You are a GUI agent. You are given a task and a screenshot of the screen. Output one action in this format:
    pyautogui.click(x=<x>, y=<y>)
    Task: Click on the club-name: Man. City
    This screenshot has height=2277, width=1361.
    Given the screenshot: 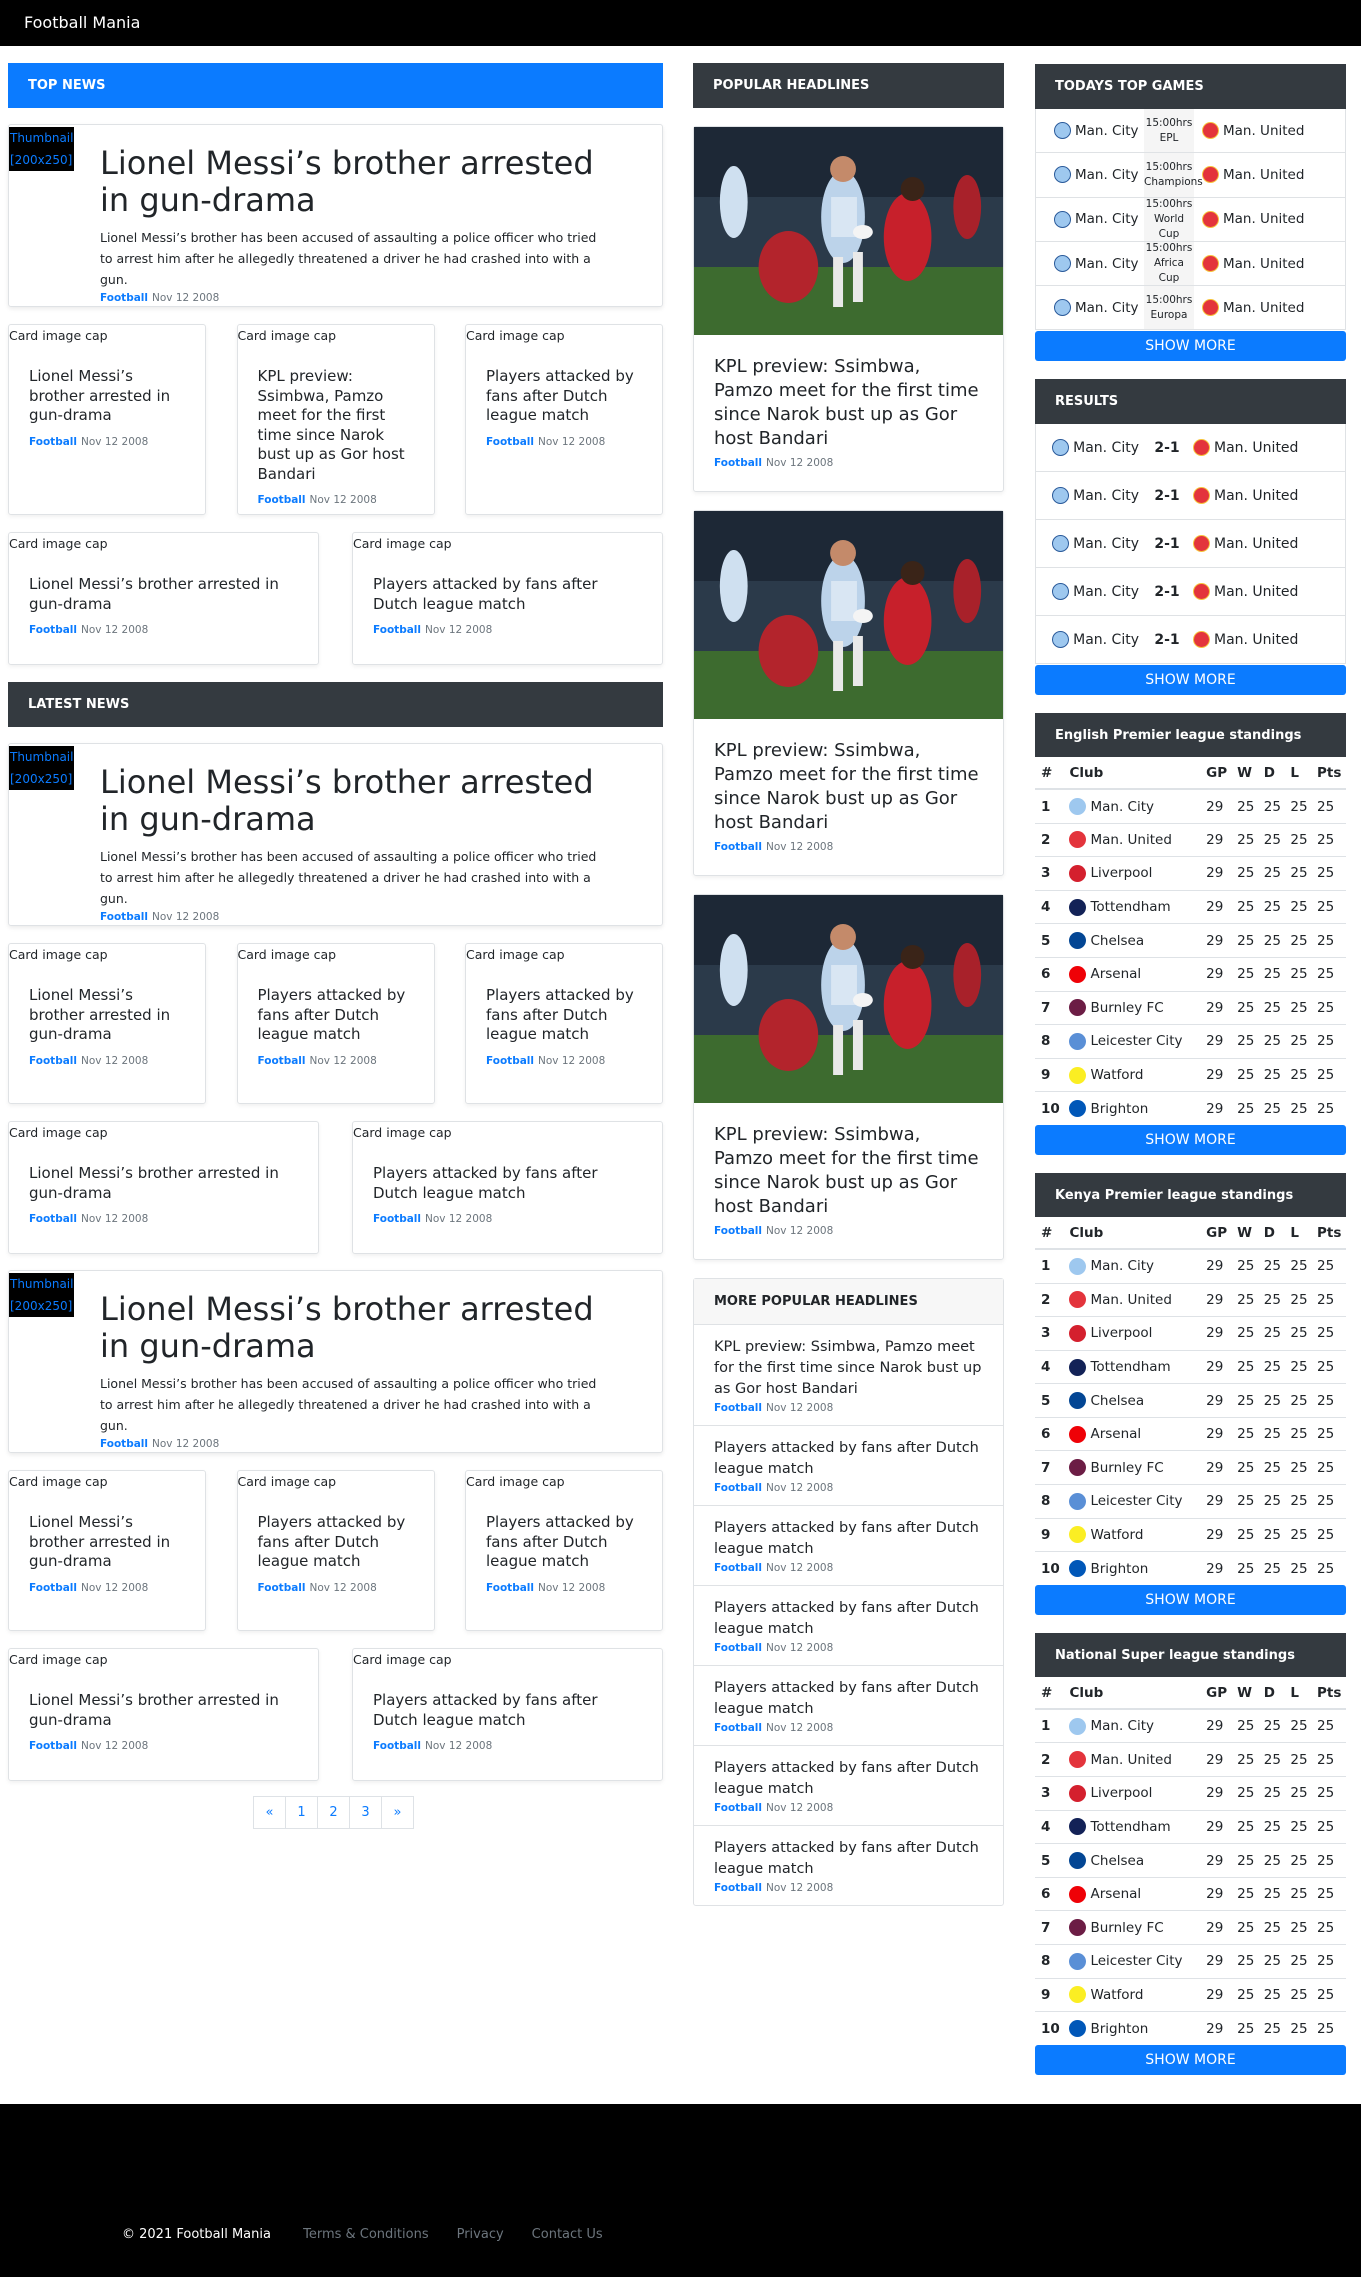 What is the action you would take?
    pyautogui.click(x=1122, y=807)
    